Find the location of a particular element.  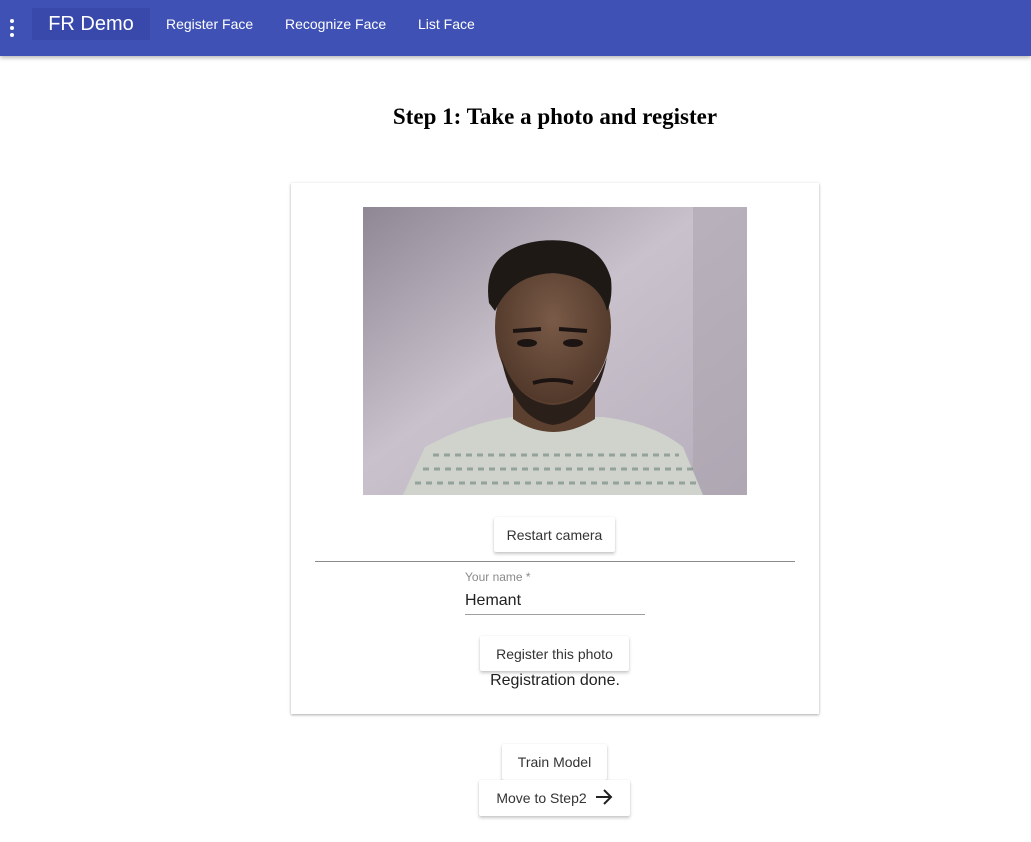

train-model-button: Train Model is located at coordinates (554, 762).